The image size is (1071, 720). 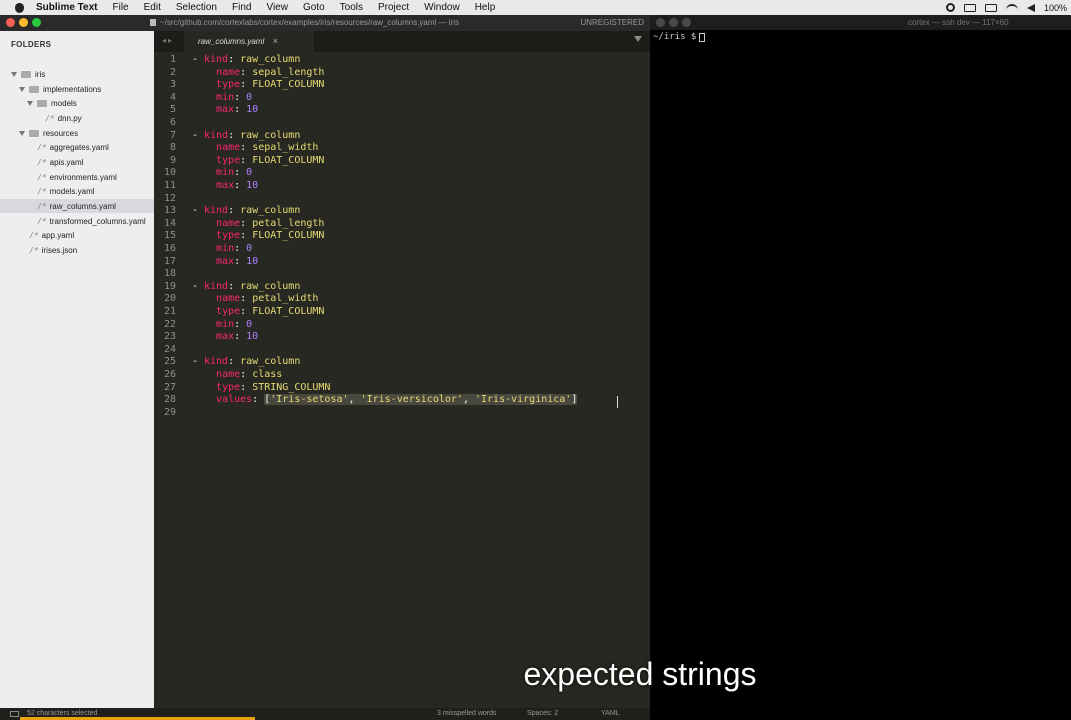 I want to click on code-line: 2 name: sepal_length, so click(x=247, y=72).